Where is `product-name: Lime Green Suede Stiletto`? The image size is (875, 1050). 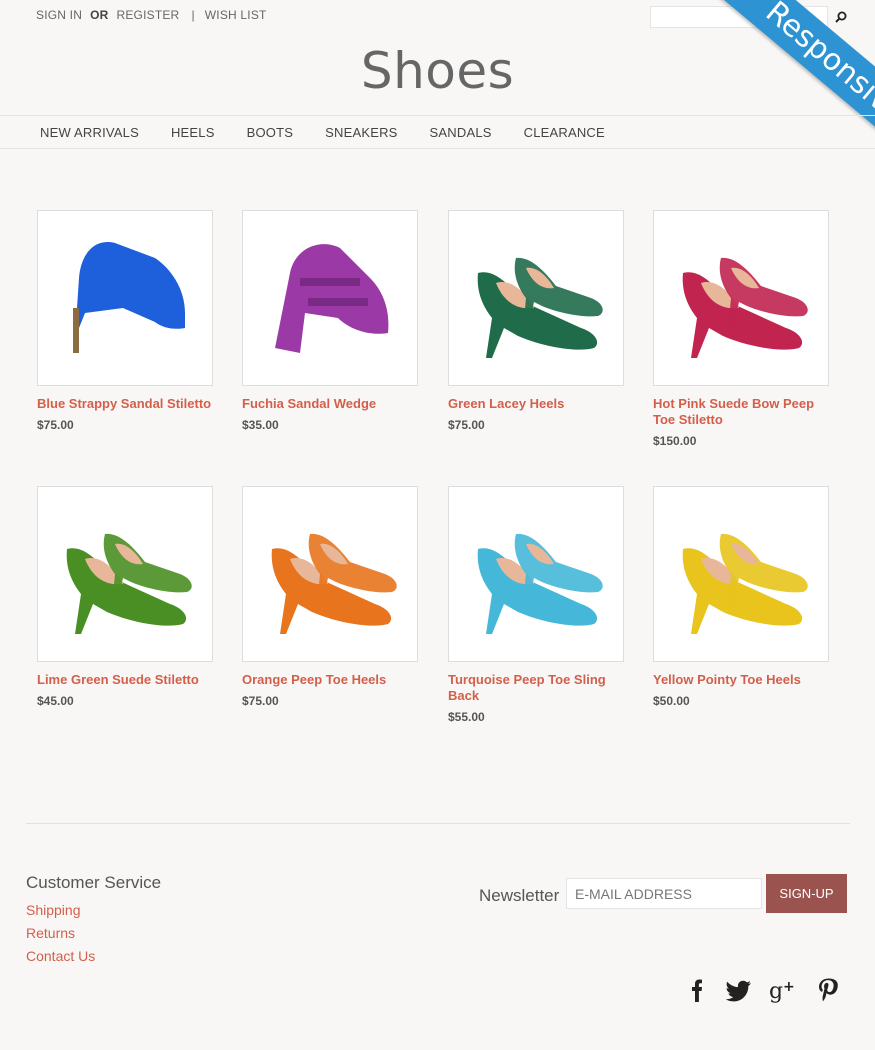
product-name: Lime Green Suede Stiletto is located at coordinates (128, 680).